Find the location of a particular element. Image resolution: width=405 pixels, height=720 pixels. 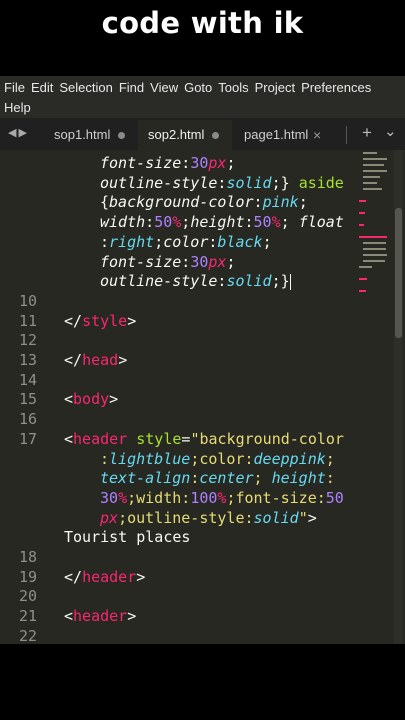

tab-back-icon: ◀ is located at coordinates (13, 133).